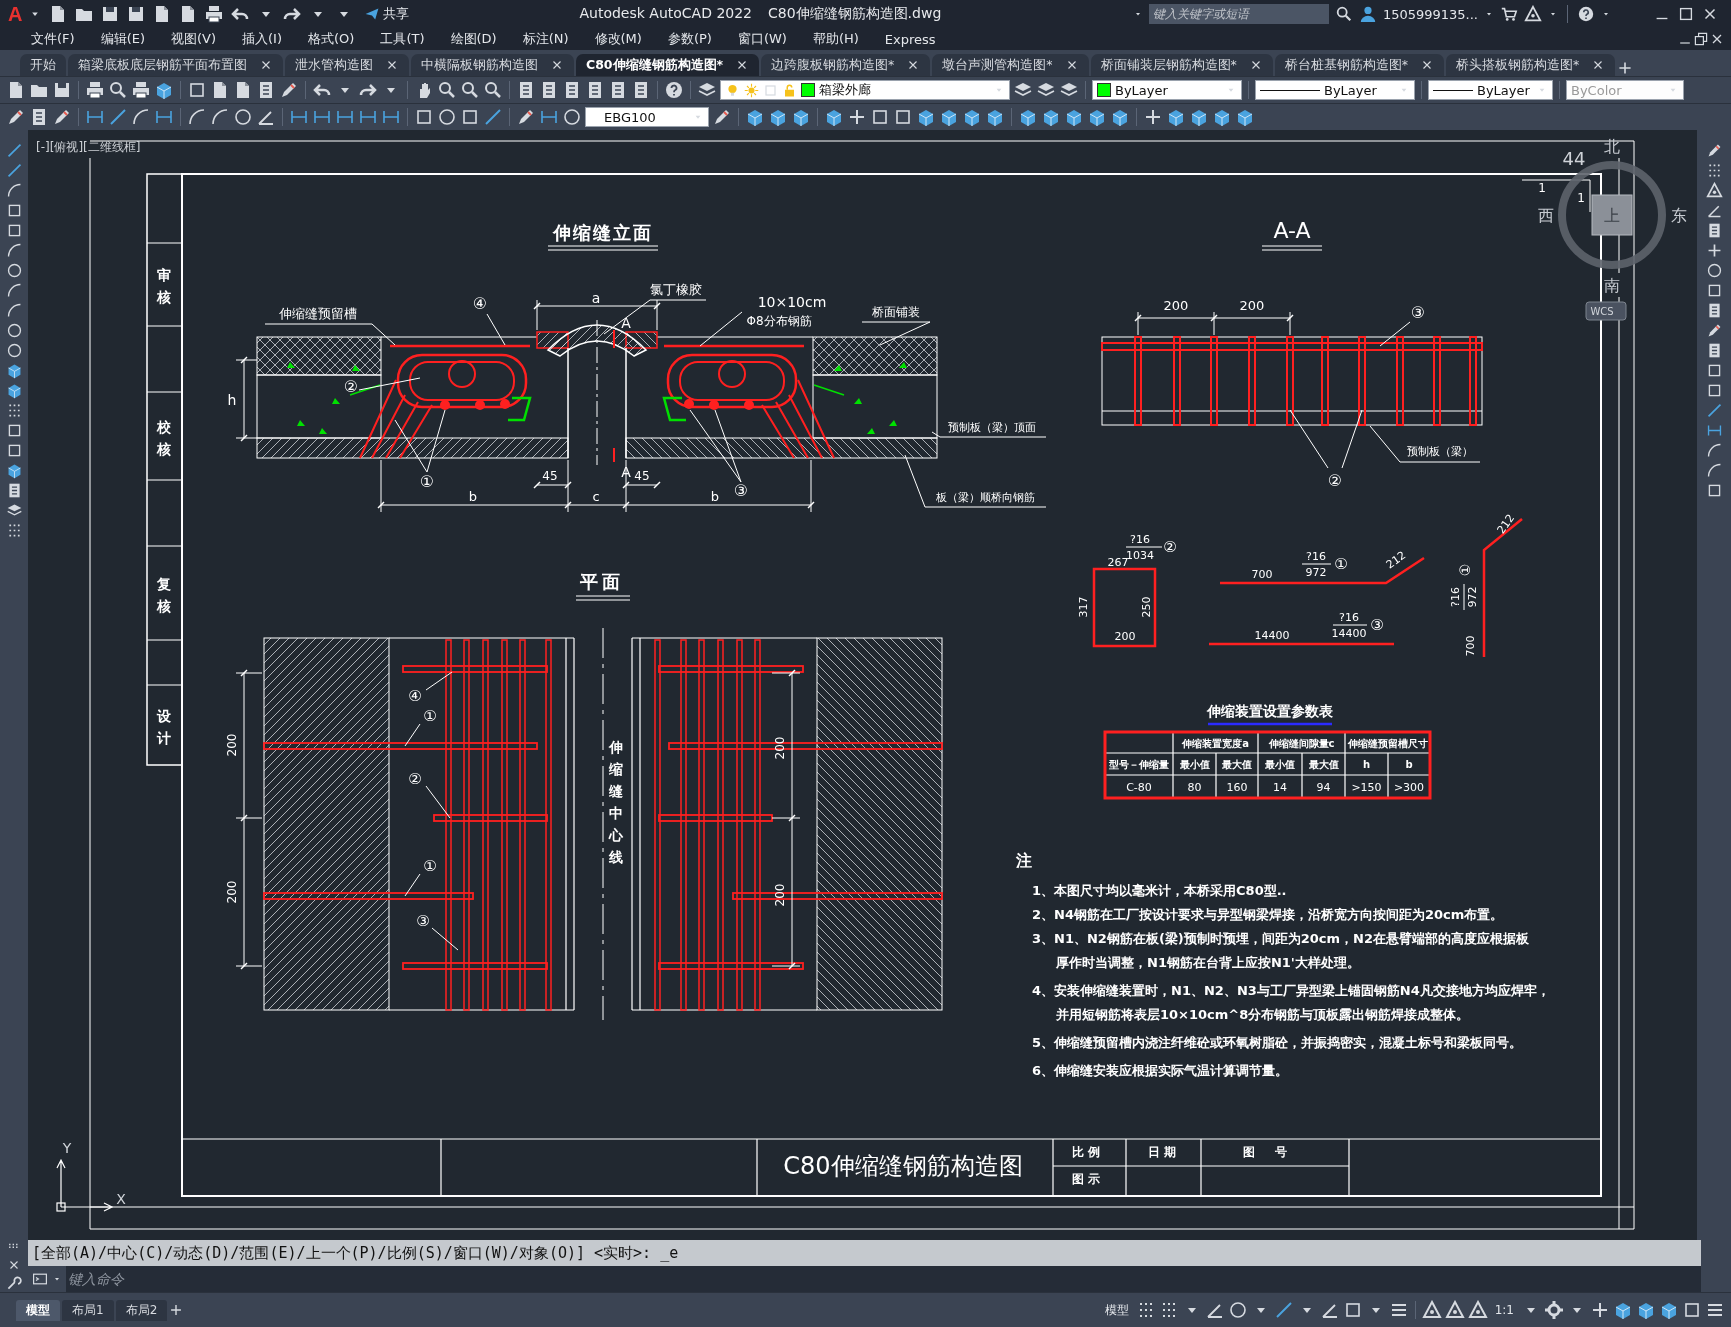 This screenshot has width=1731, height=1327. What do you see at coordinates (122, 39) in the screenshot?
I see `menu-item: 编辑(E)` at bounding box center [122, 39].